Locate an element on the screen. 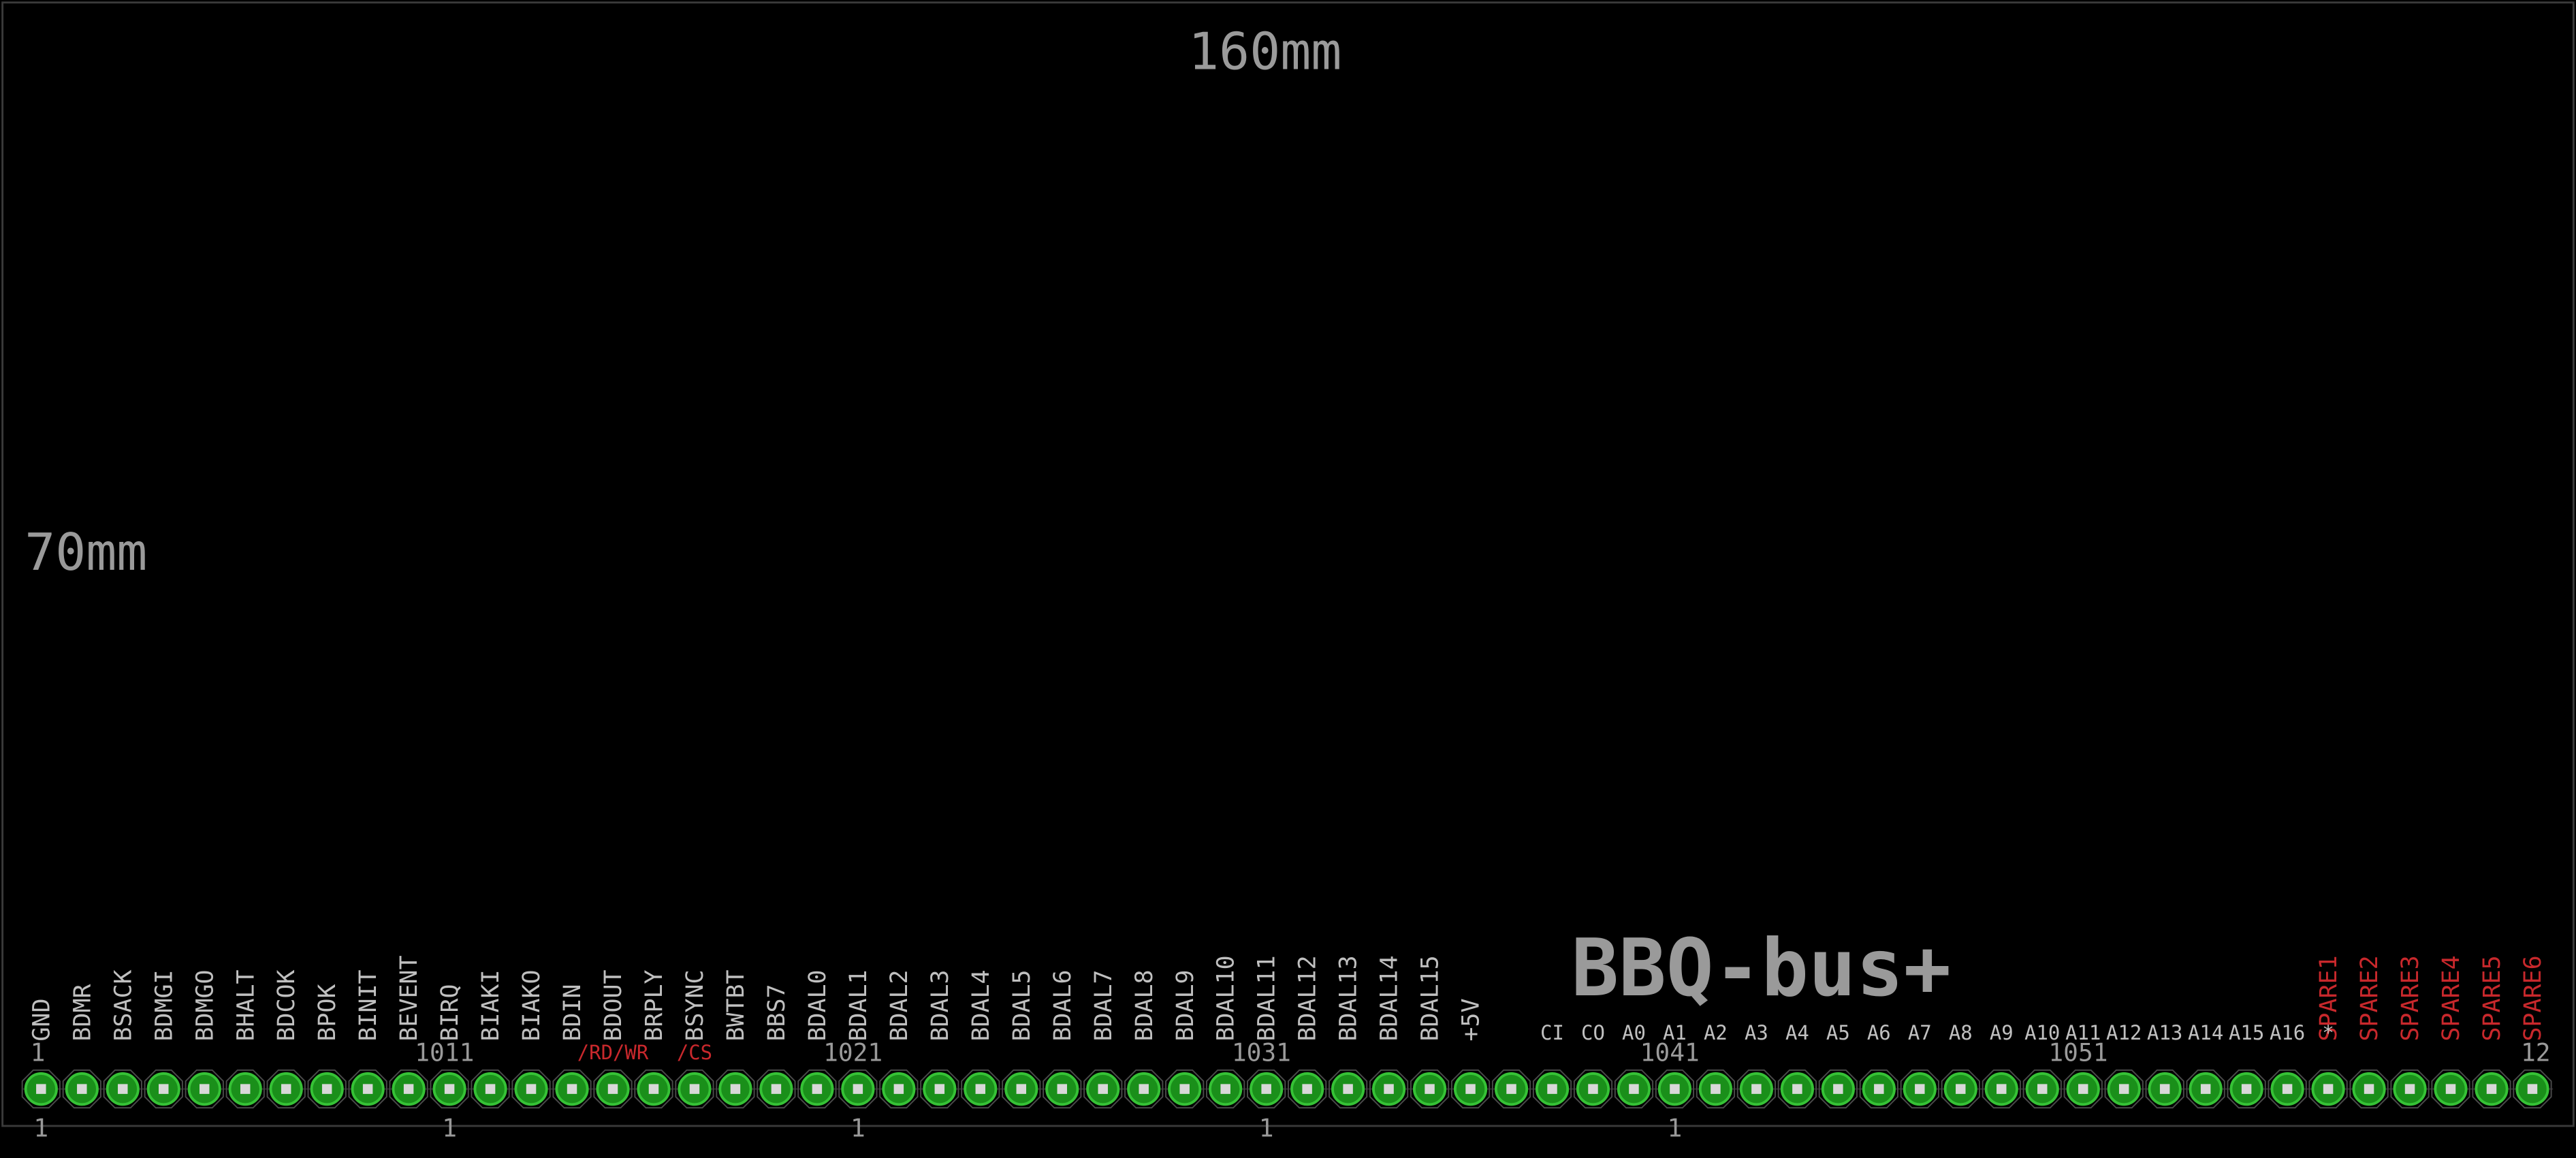  signal-label: SPARE4 is located at coordinates (2451, 998).